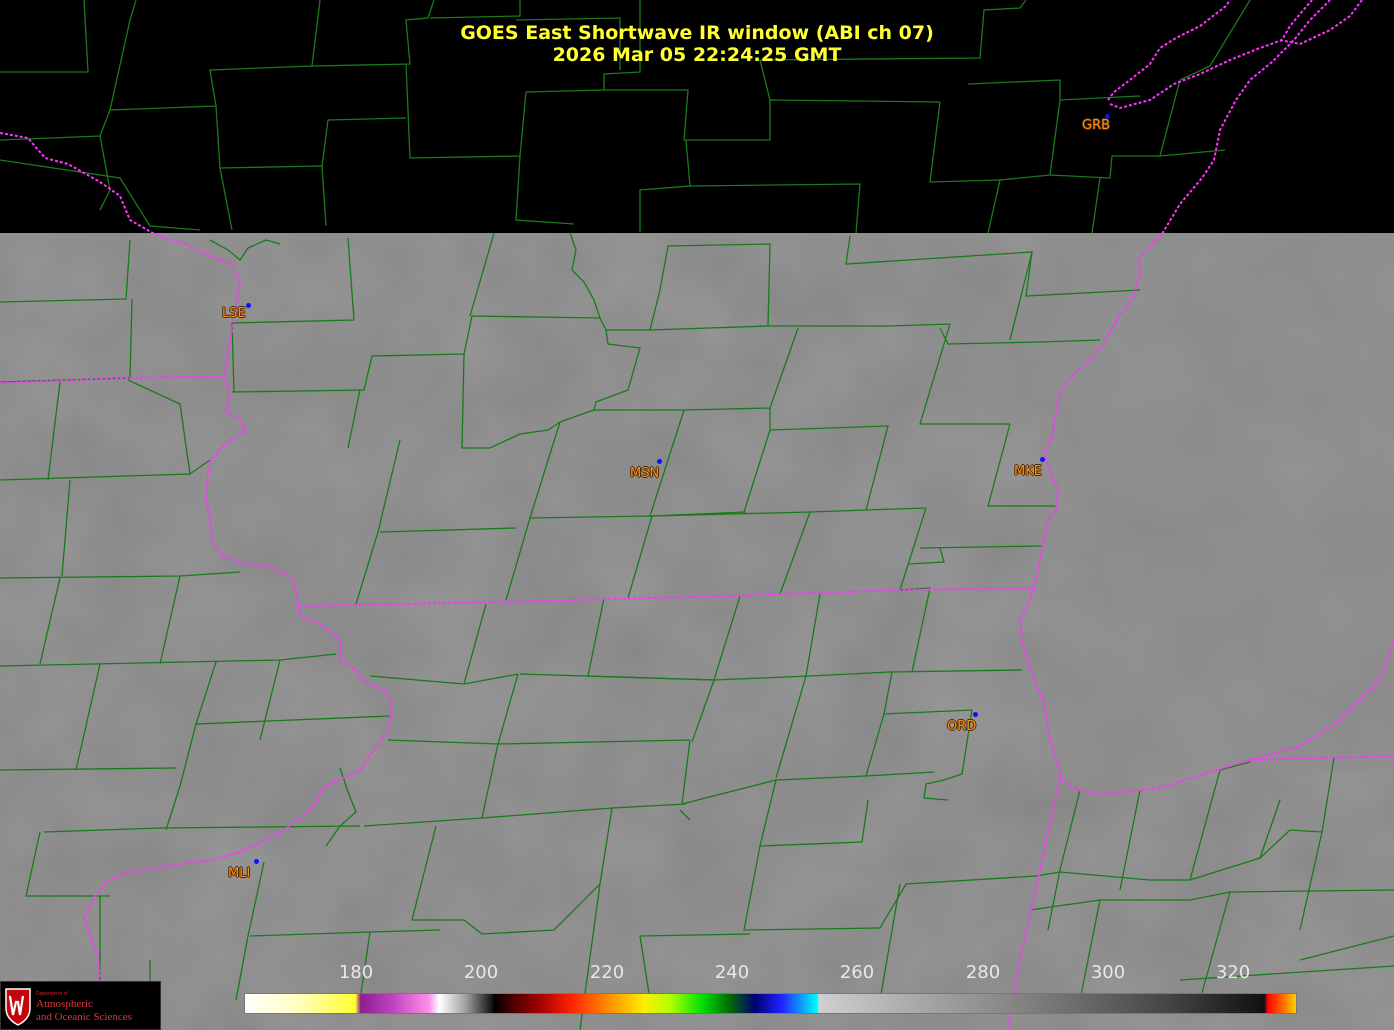  I want to click on colorbar-tick: 320, so click(1233, 972).